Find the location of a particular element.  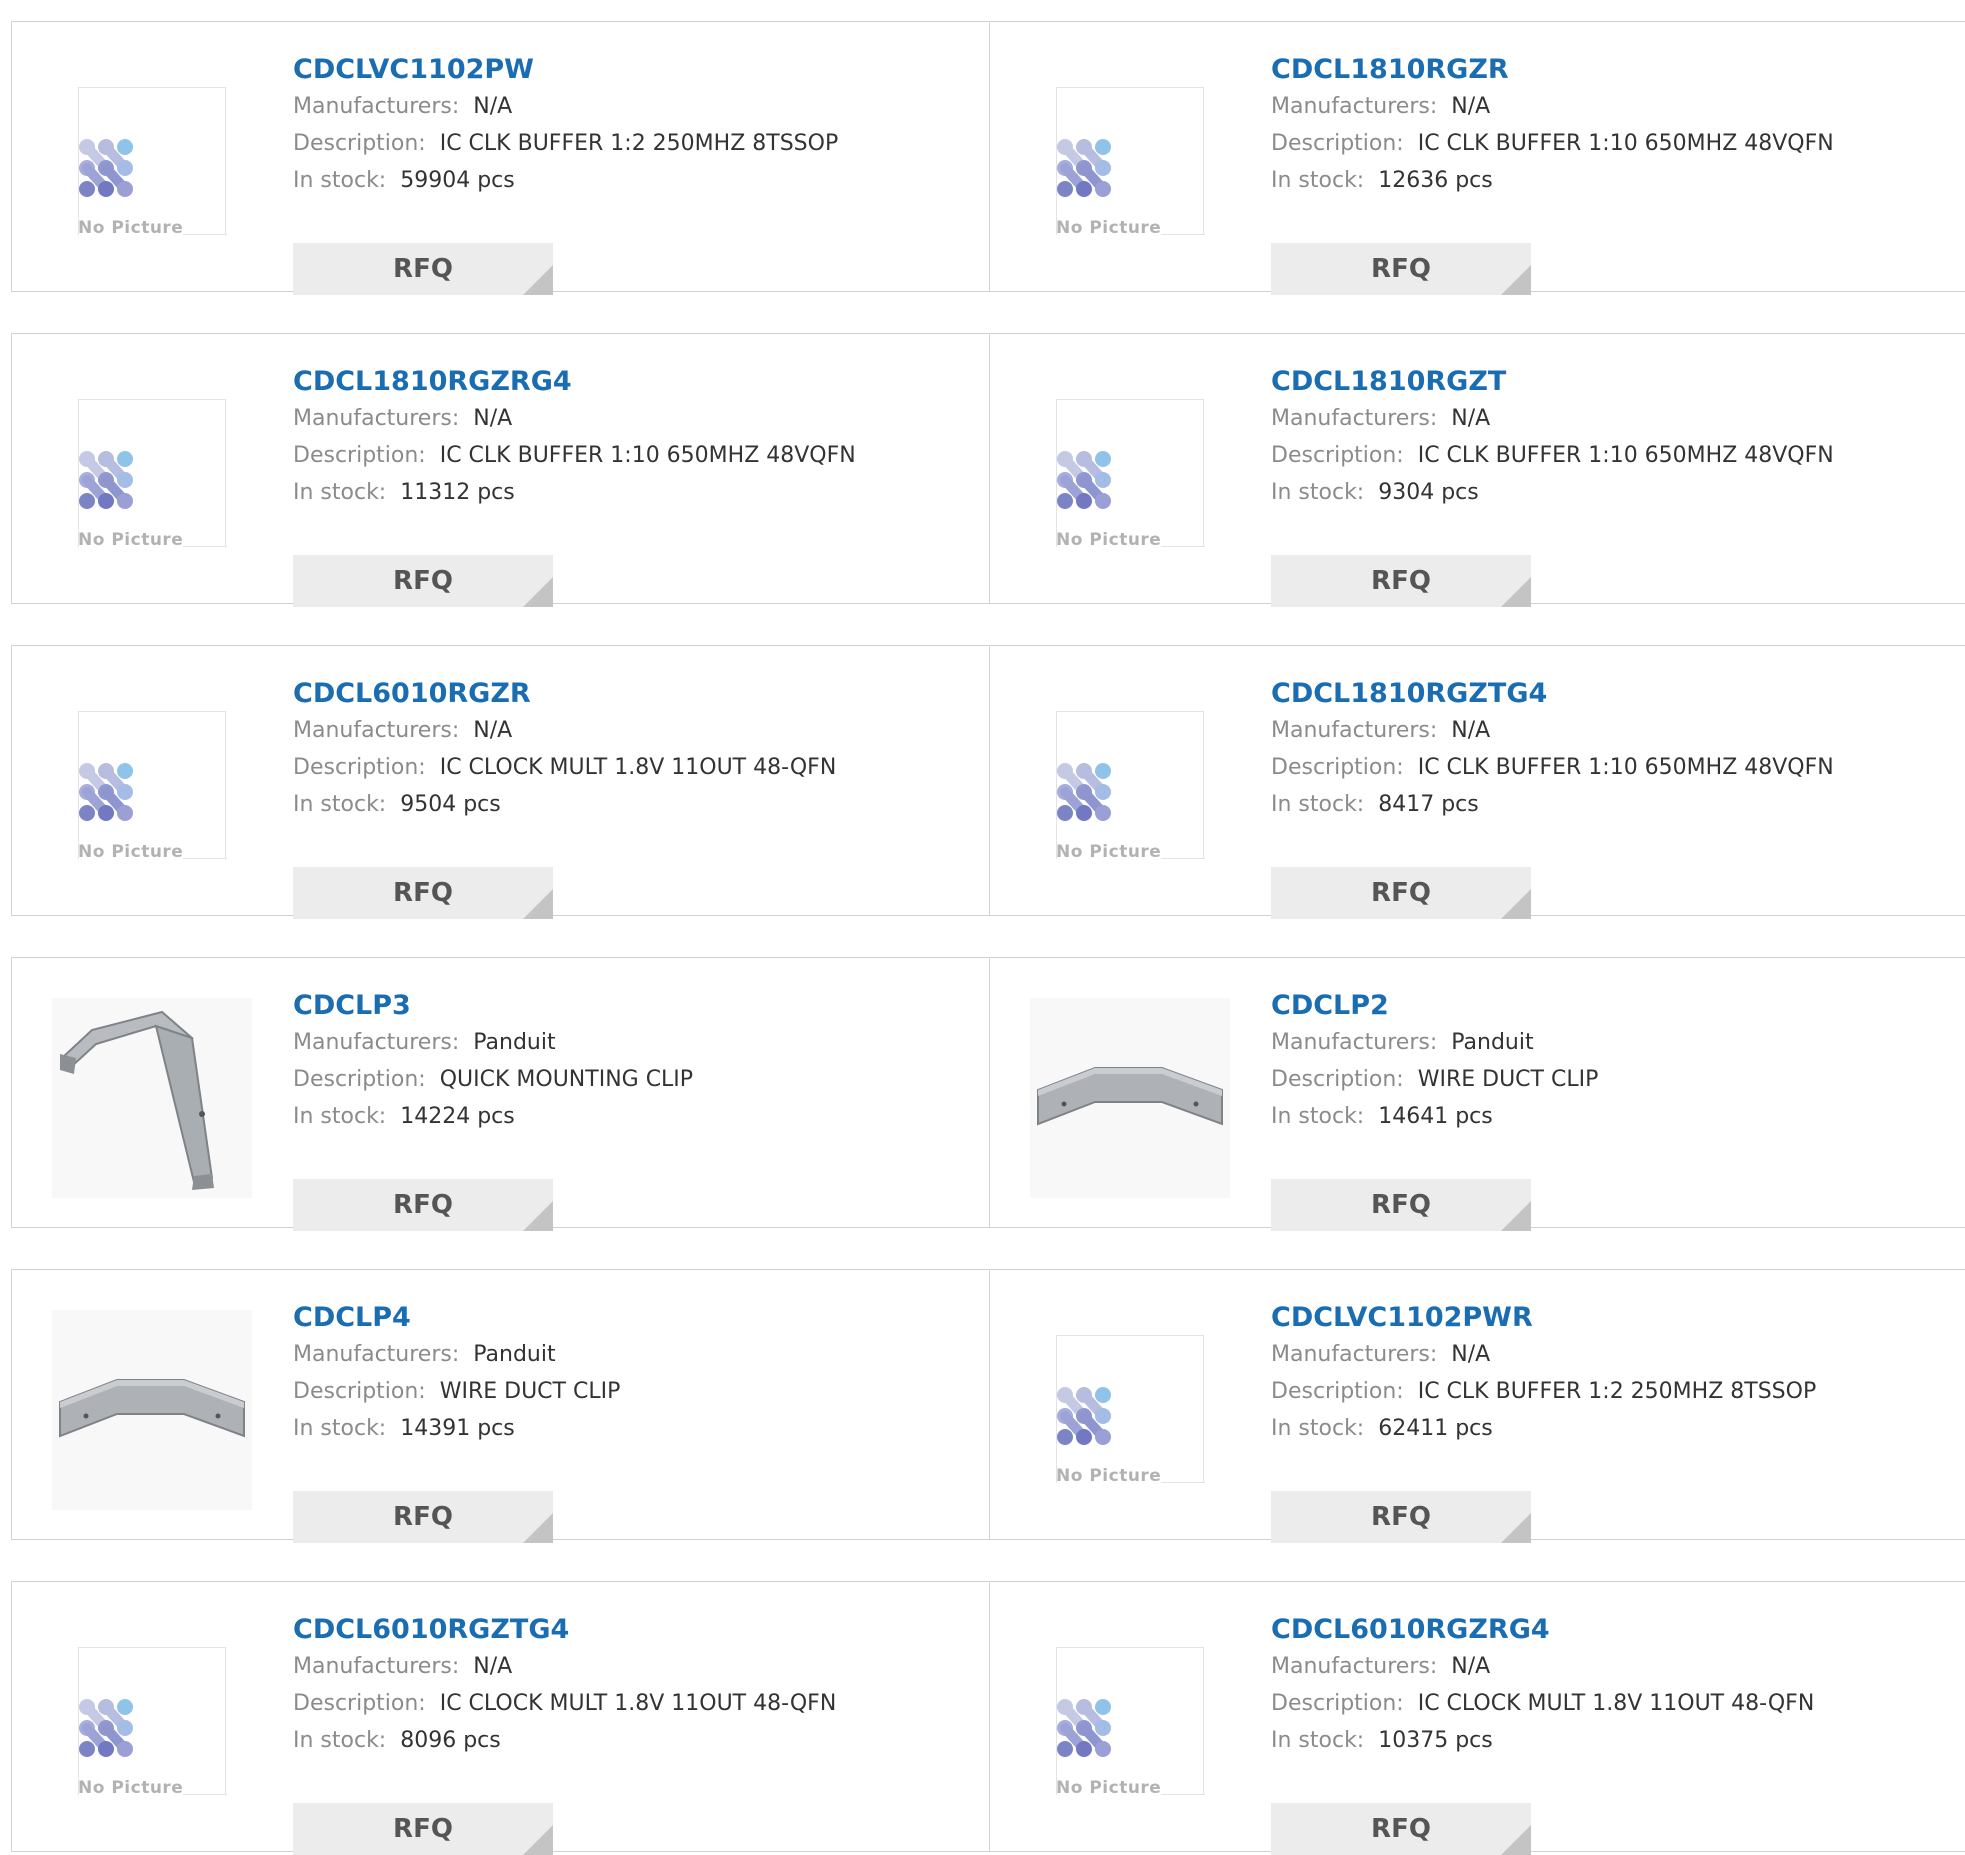

part-number-link: CDCL6010RGZTG4 is located at coordinates (636, 1630).